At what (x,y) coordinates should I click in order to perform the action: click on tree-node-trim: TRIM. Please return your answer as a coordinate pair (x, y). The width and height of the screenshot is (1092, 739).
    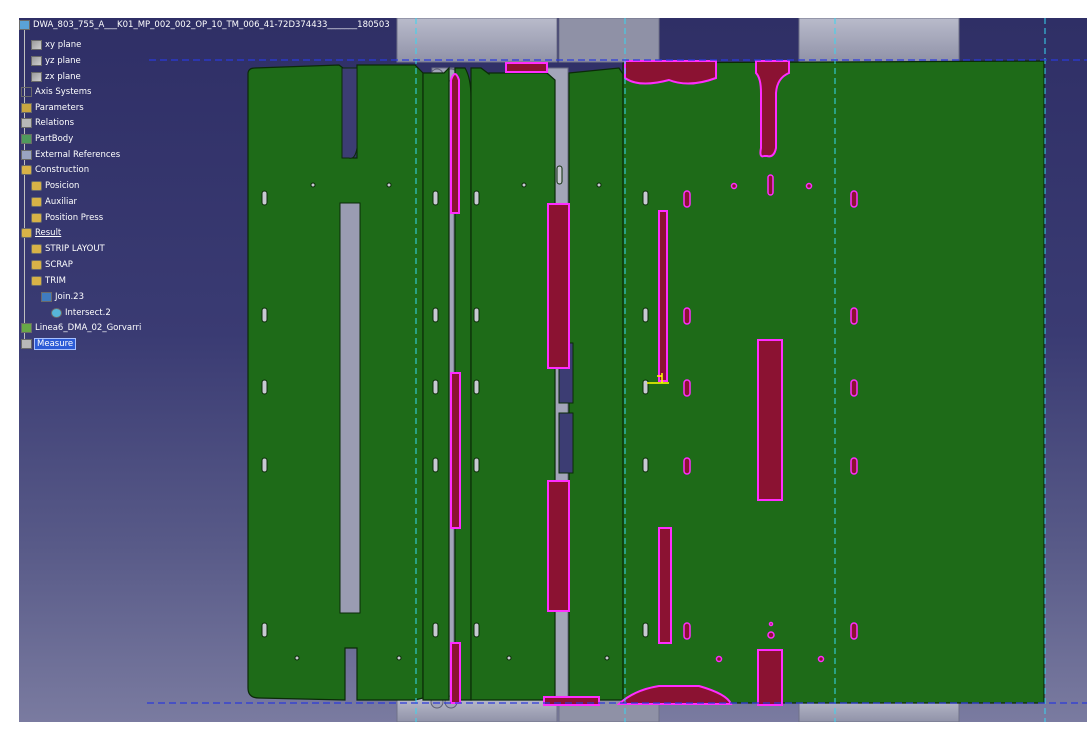
    Looking at the image, I should click on (48, 281).